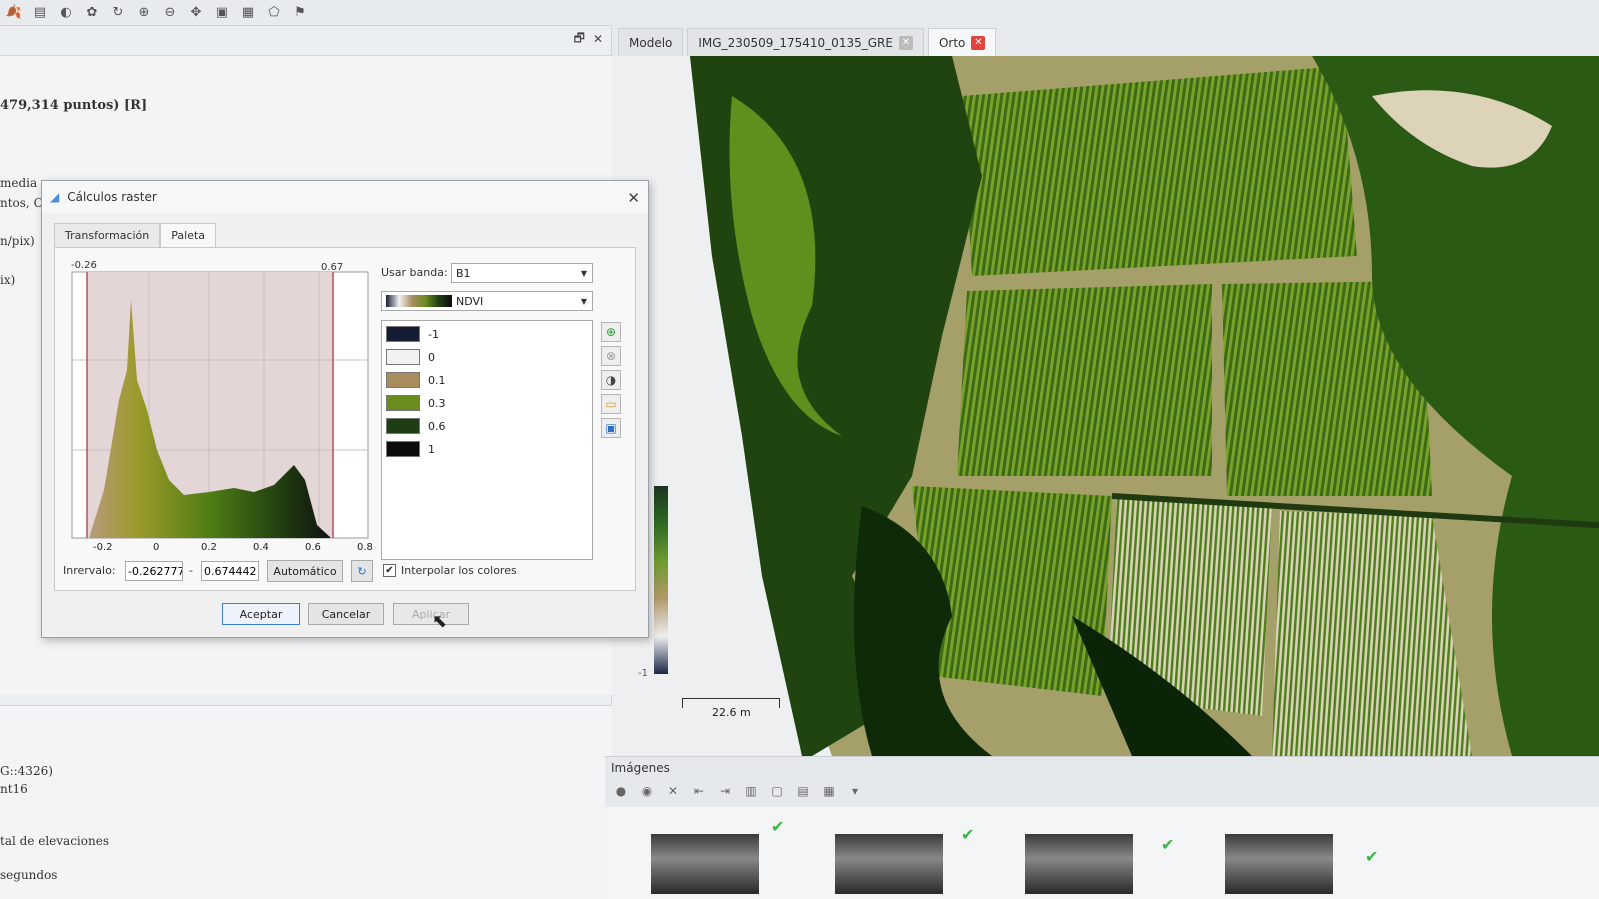 This screenshot has height=899, width=1599. What do you see at coordinates (437, 380) in the screenshot?
I see `palette-value: 0.1` at bounding box center [437, 380].